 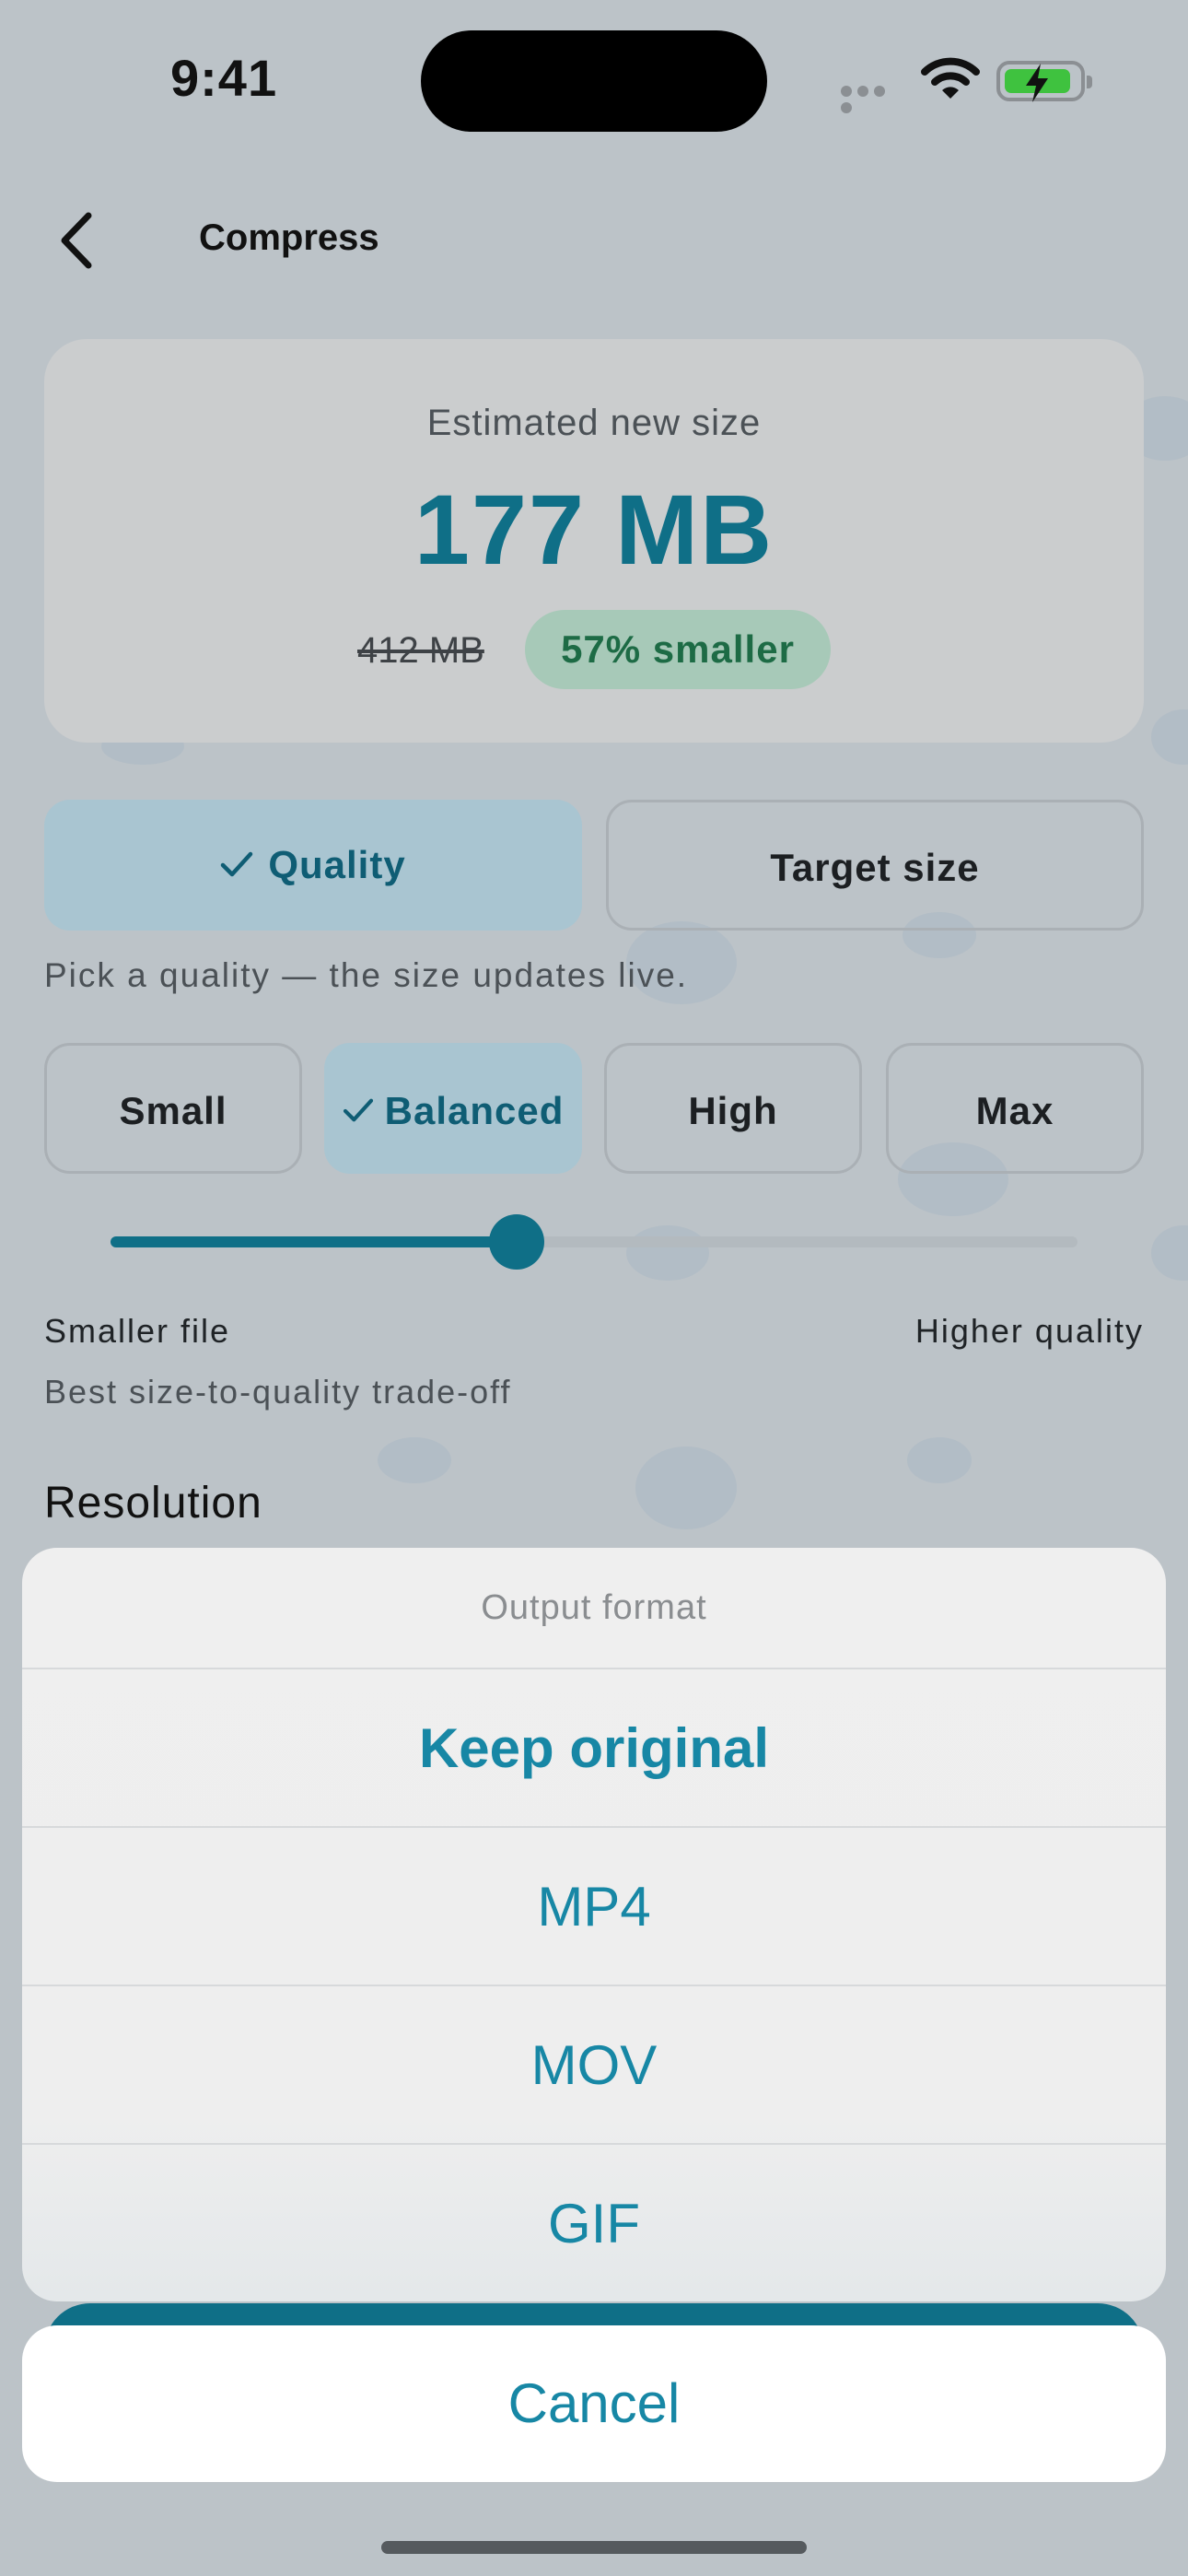 I want to click on slider-max-label: Higher quality, so click(x=1029, y=1331).